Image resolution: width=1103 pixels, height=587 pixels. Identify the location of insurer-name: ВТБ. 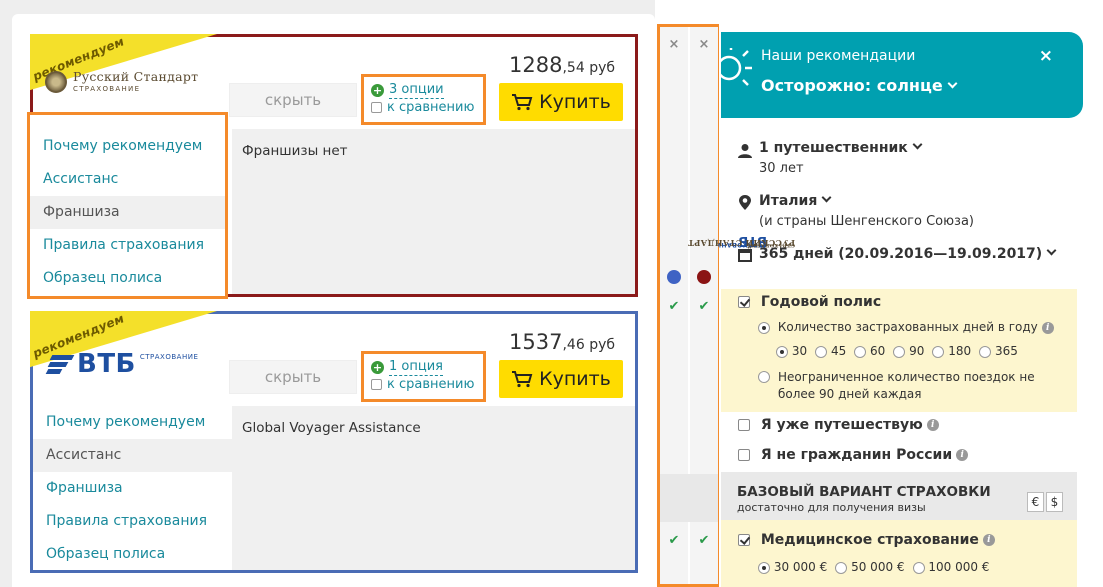
(106, 364).